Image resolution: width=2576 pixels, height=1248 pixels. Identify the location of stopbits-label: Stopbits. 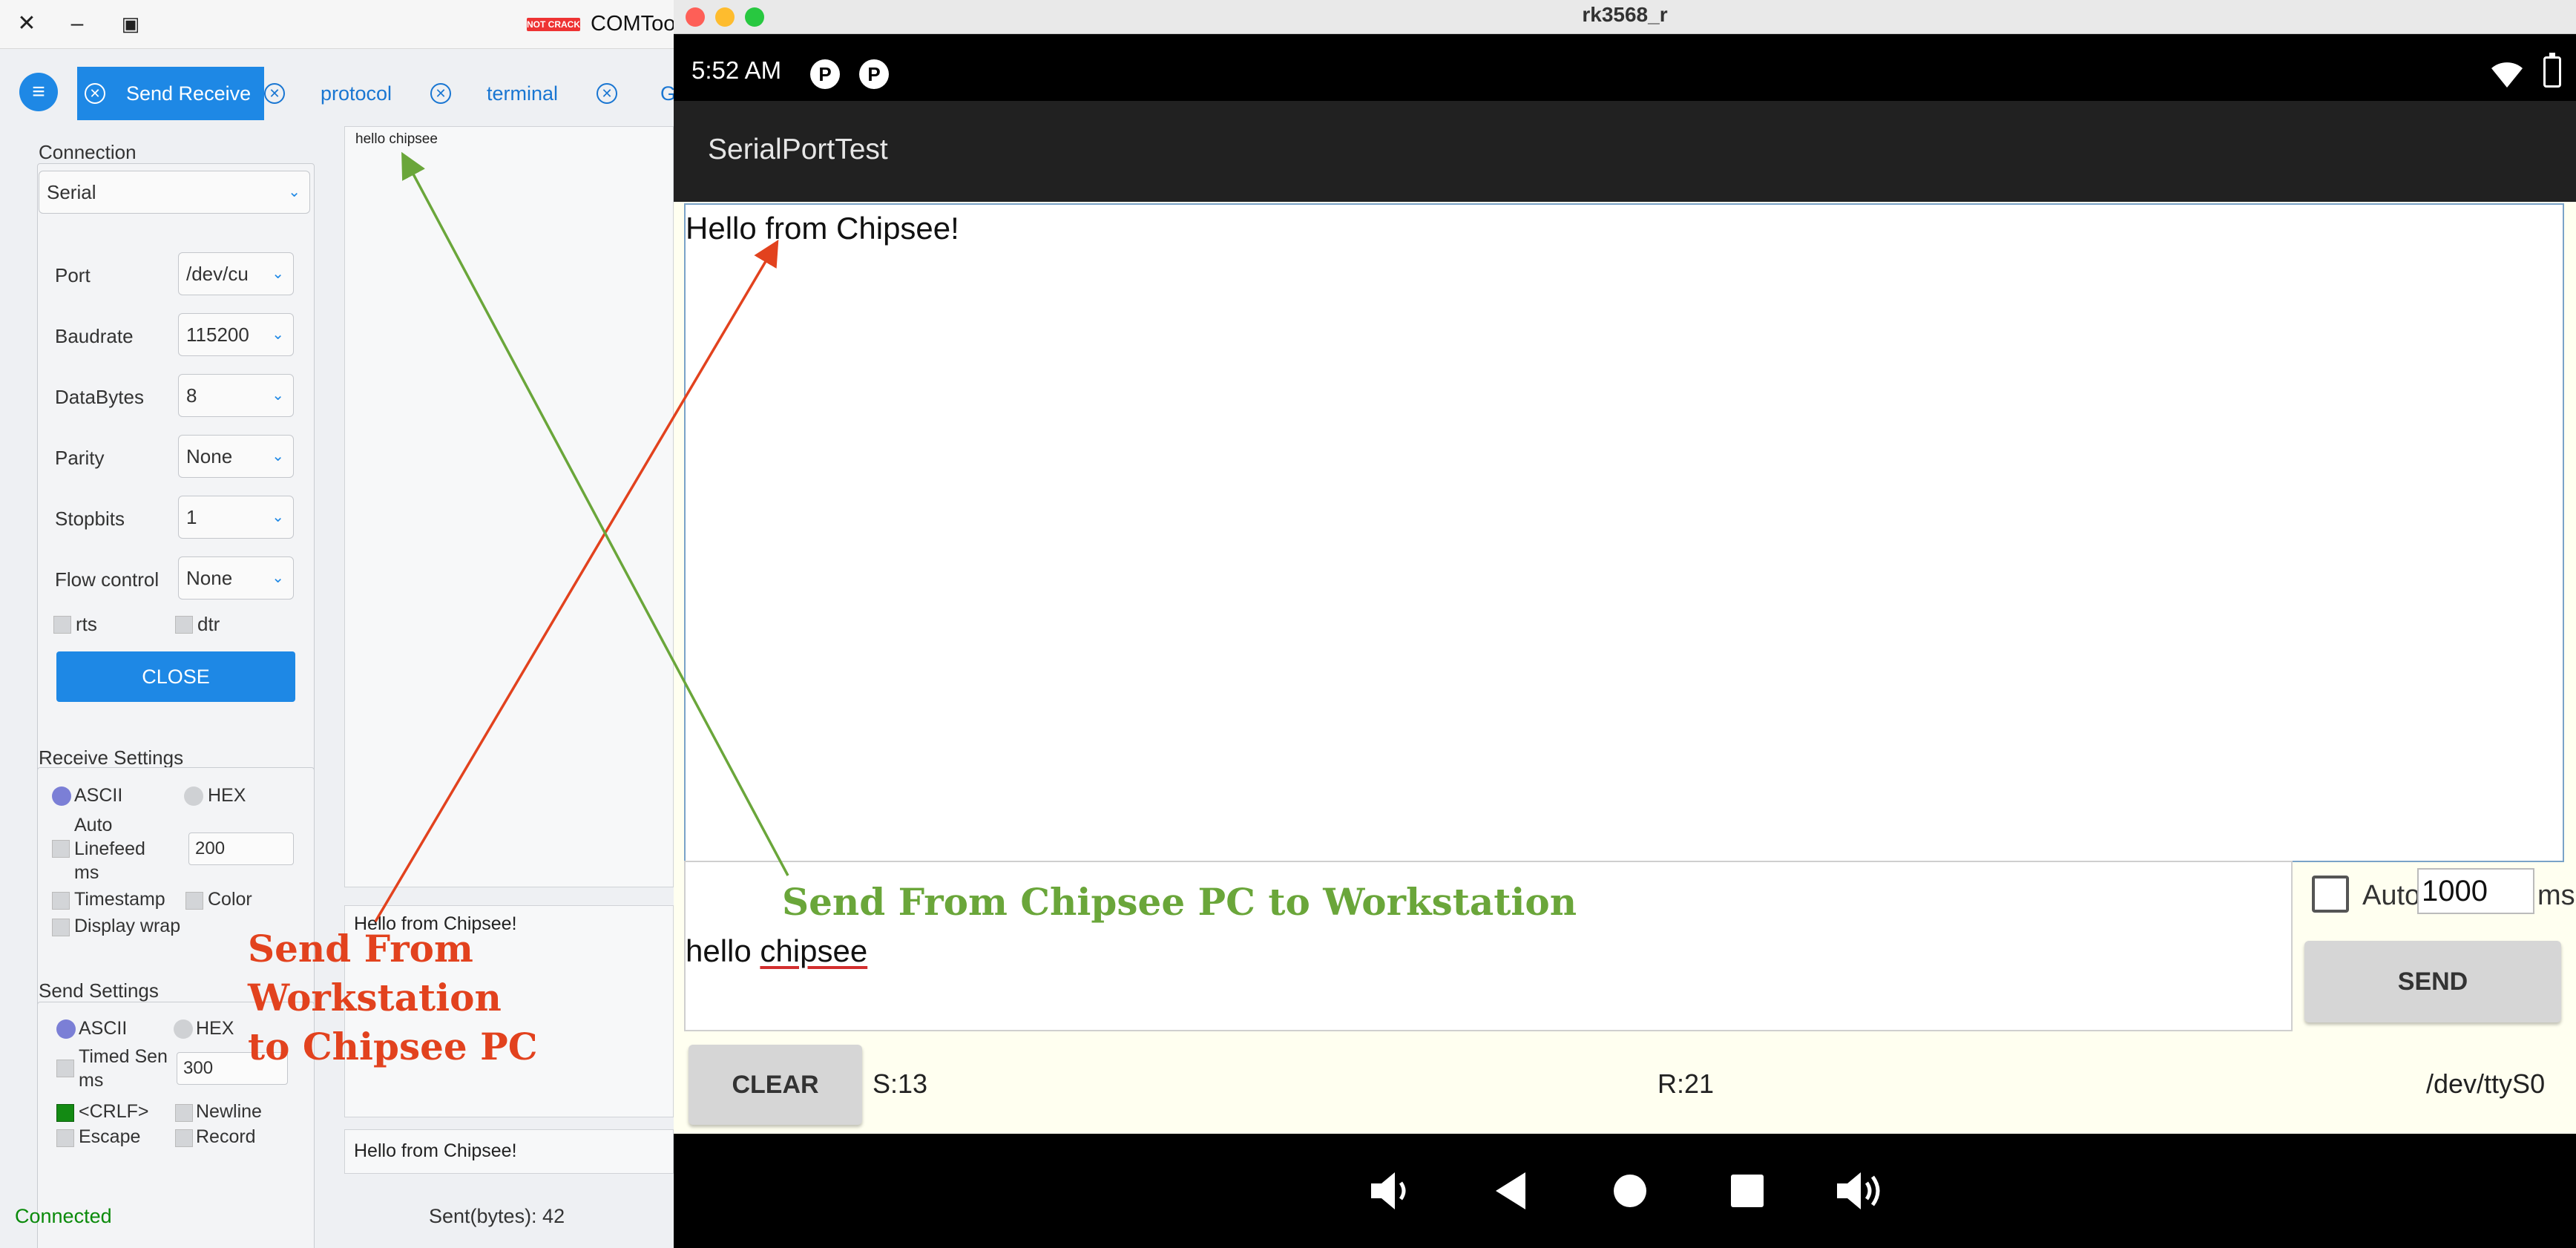
(90, 519).